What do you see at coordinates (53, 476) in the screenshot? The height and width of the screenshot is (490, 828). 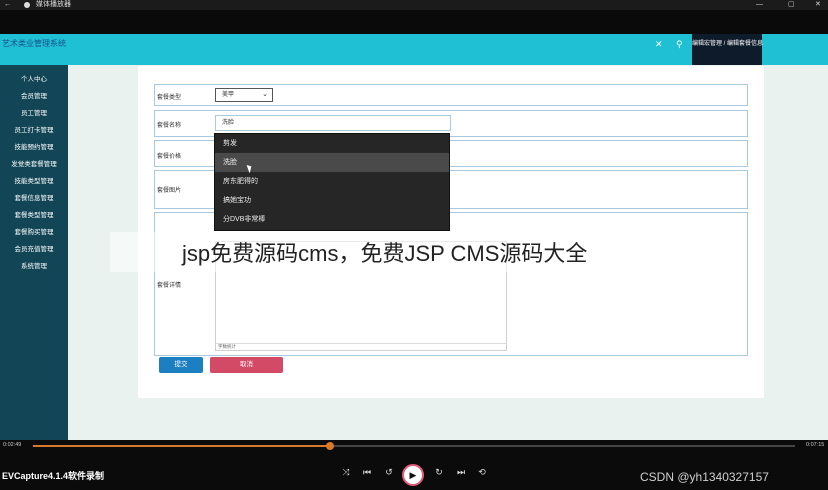 I see `recorder-label: EVCapture4.1.4软件录制` at bounding box center [53, 476].